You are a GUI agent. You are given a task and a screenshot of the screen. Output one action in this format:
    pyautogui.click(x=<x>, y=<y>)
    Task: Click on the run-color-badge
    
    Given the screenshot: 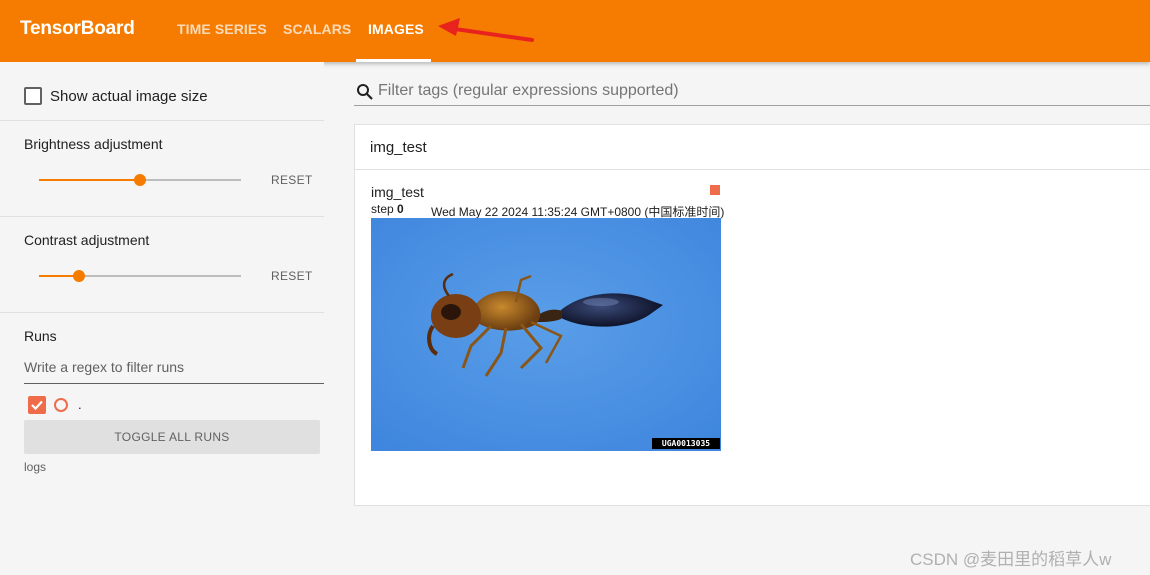 What is the action you would take?
    pyautogui.click(x=715, y=190)
    